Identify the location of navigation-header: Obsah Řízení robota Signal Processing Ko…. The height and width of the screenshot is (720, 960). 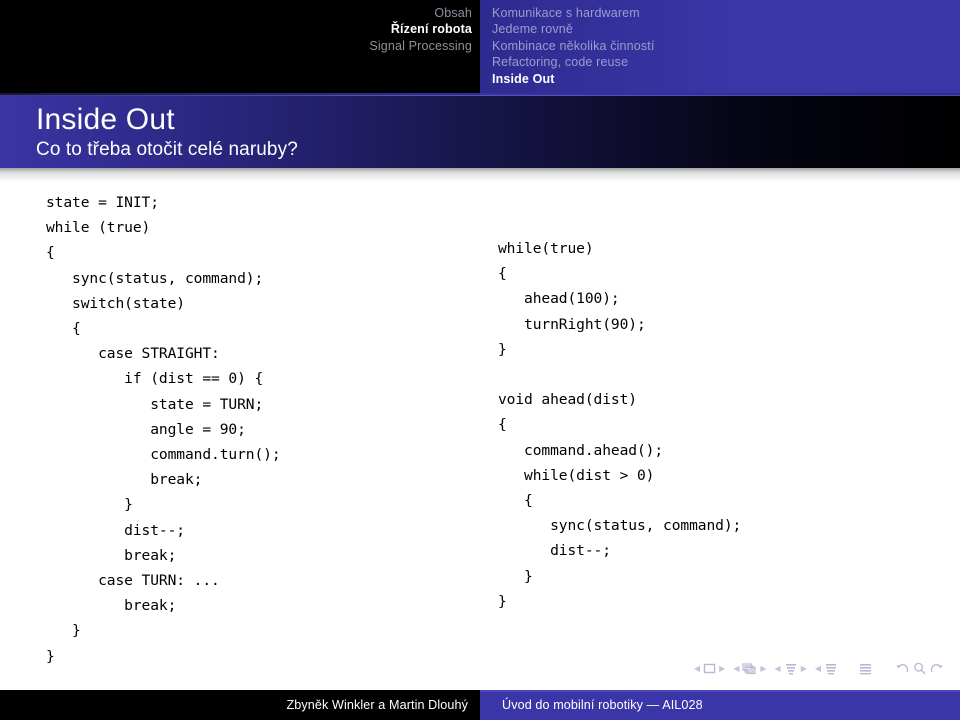
(480, 47).